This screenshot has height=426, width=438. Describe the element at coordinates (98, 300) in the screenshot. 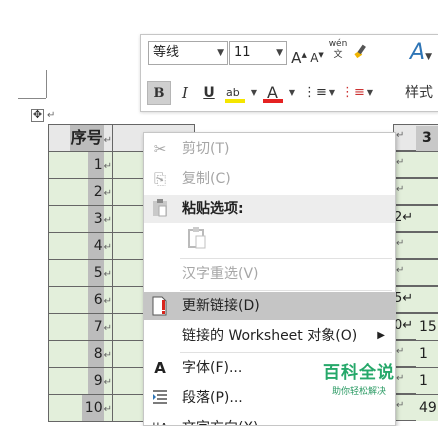

I see `row-number: 6` at that location.